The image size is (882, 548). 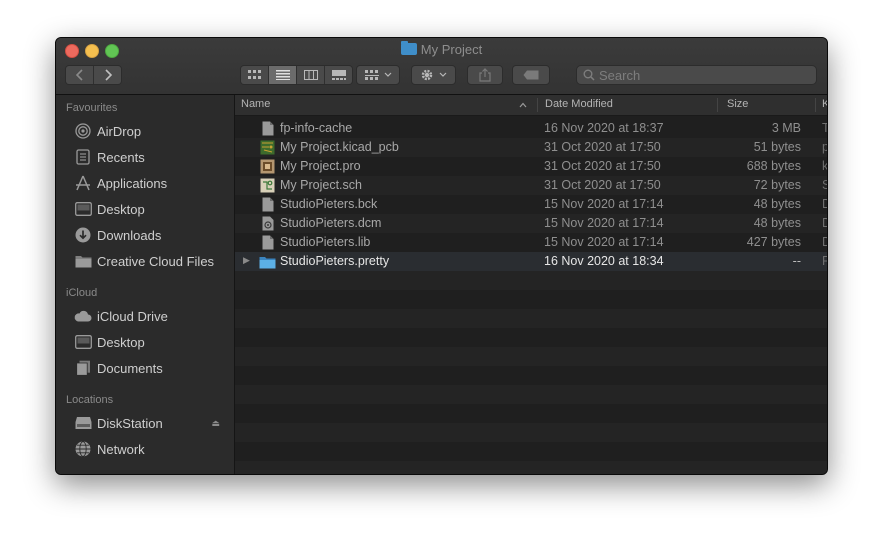 I want to click on back-forward-control, so click(x=93, y=75).